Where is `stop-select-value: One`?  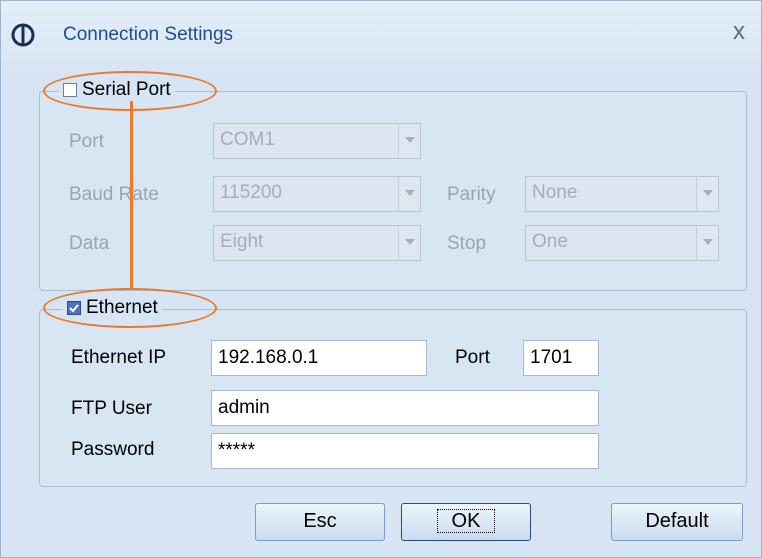
stop-select-value: One is located at coordinates (550, 241).